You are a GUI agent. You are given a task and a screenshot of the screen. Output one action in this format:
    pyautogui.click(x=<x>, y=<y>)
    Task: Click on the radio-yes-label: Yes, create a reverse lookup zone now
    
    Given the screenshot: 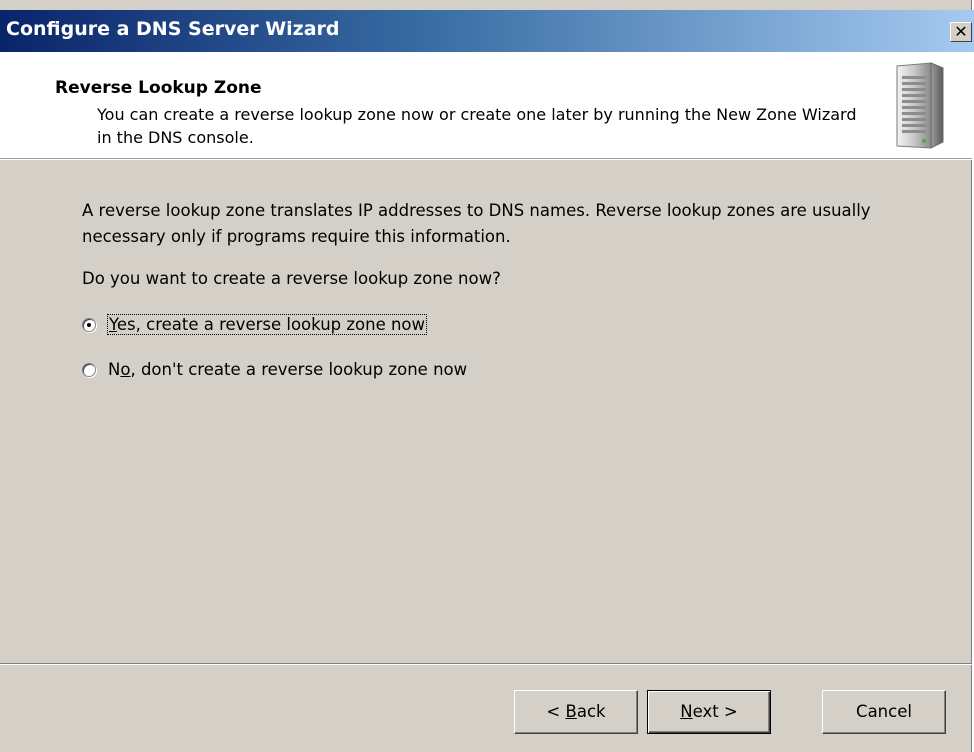 What is the action you would take?
    pyautogui.click(x=267, y=324)
    